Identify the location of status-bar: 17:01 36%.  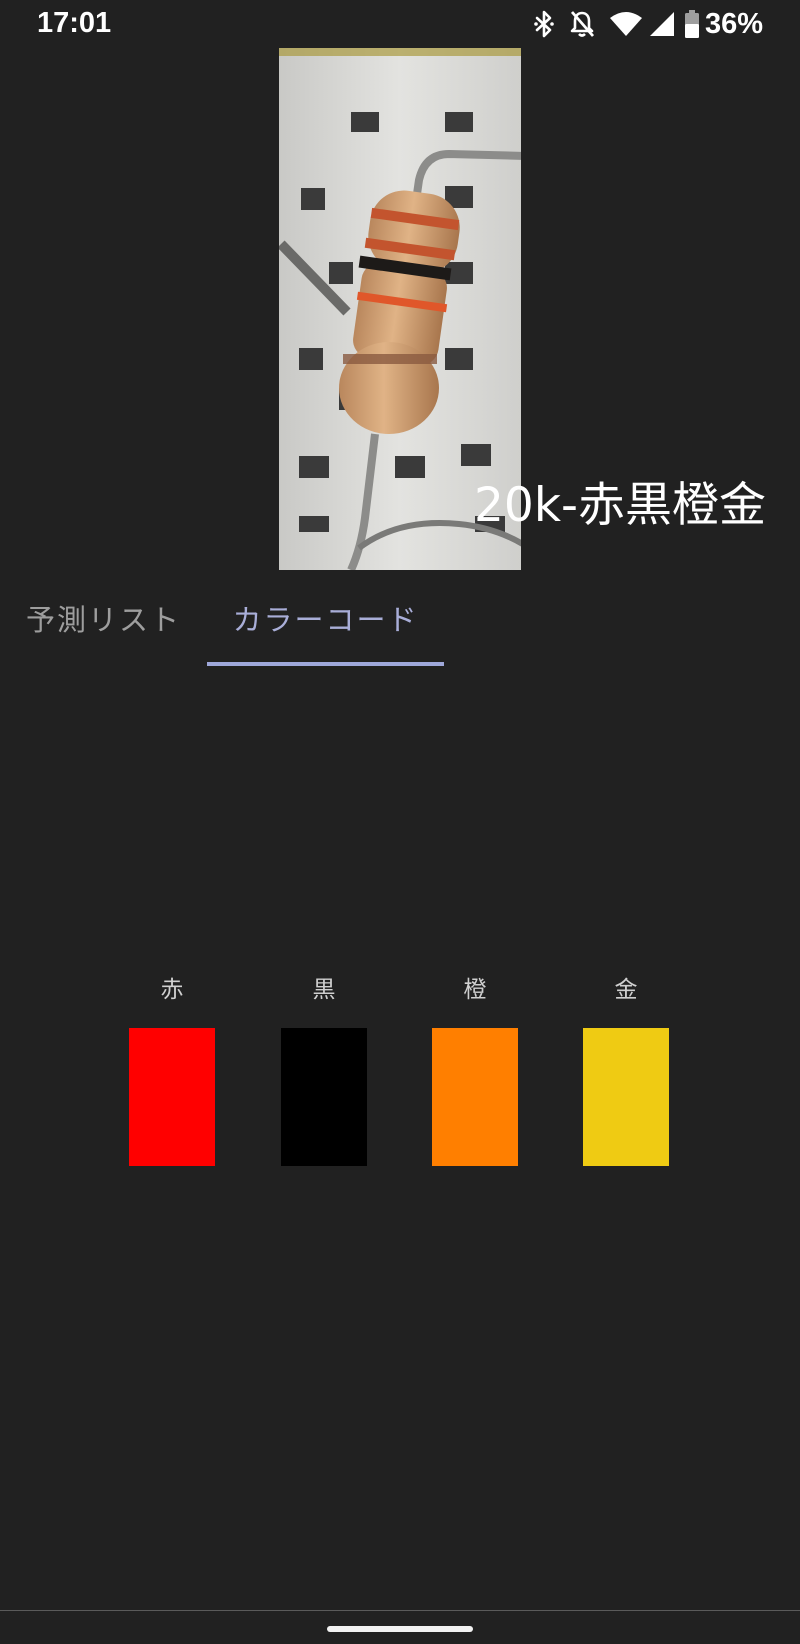
(400, 23).